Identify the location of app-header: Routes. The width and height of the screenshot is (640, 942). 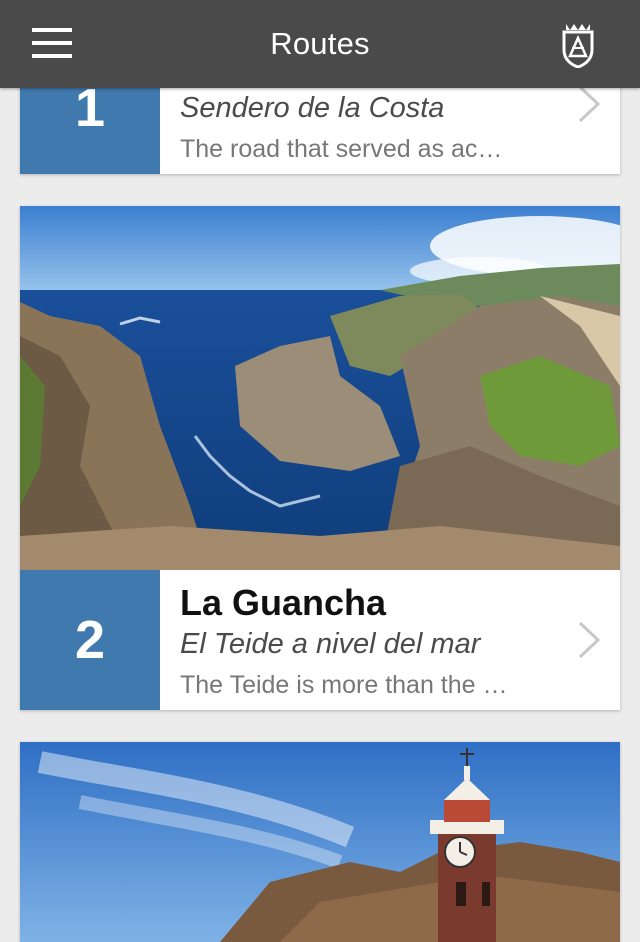
(320, 44).